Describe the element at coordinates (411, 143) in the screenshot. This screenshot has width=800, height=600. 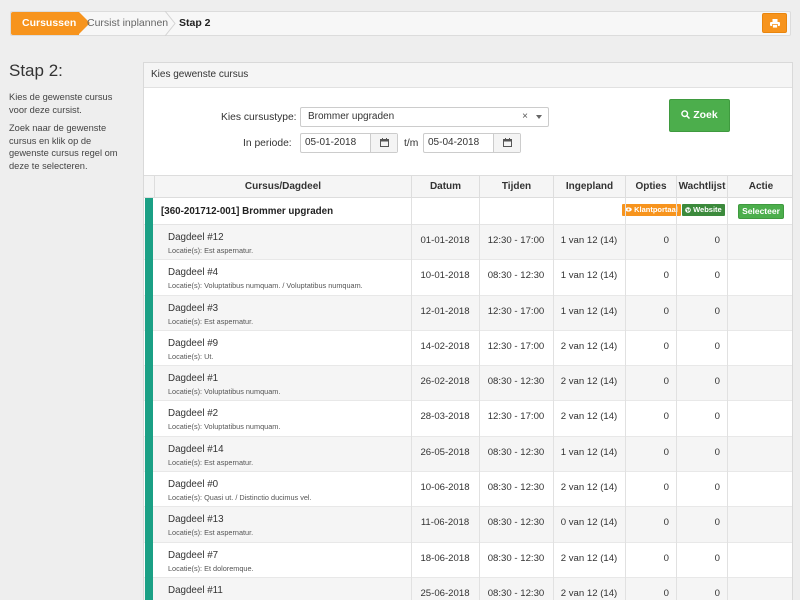
I see `period-between-label: t/m` at that location.